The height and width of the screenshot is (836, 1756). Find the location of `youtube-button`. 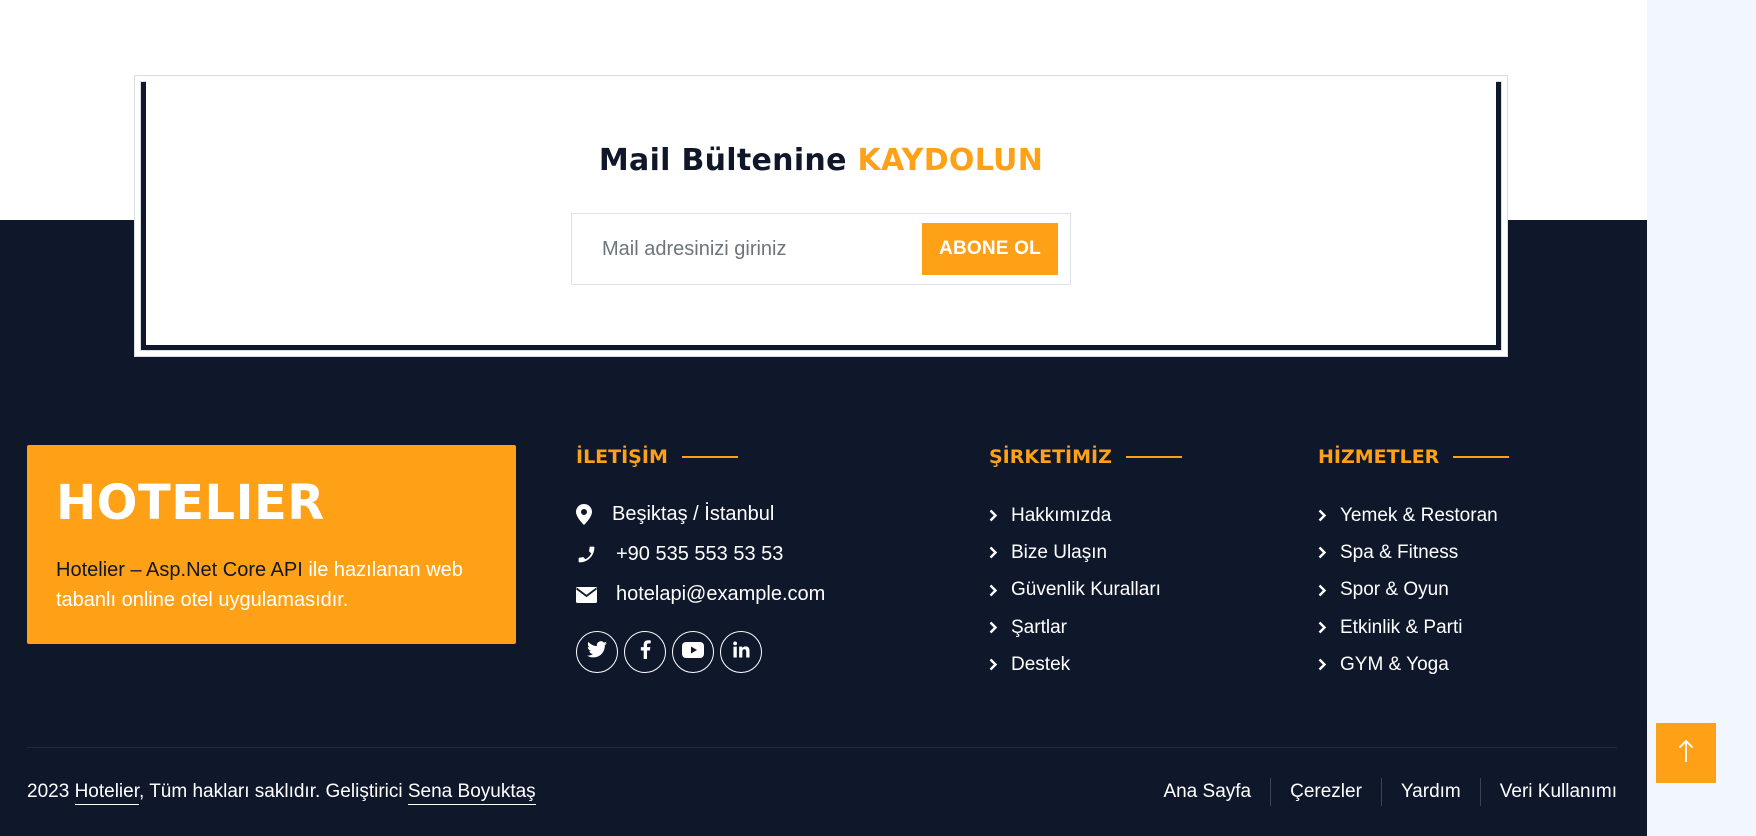

youtube-button is located at coordinates (693, 652).